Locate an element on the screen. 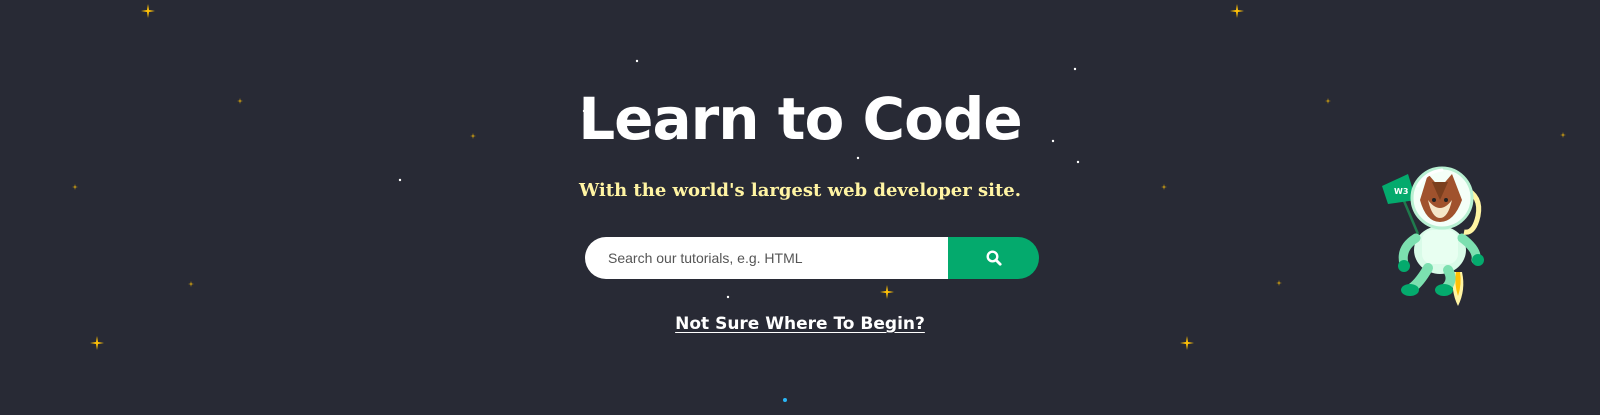  begin-link-wrapper: Not Sure Where To Begin? is located at coordinates (800, 324).